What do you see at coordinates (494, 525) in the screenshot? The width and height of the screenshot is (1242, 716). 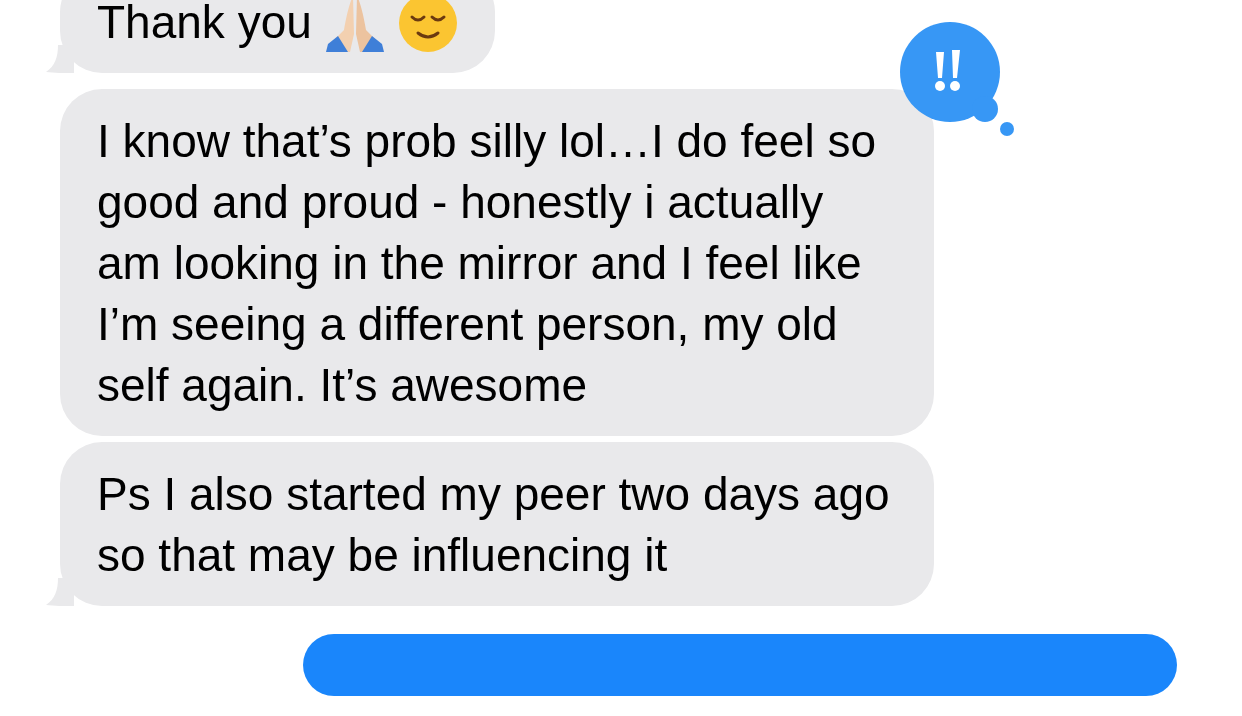 I see `message-text: Ps I also started my peer two days ago so that may be influencing it` at bounding box center [494, 525].